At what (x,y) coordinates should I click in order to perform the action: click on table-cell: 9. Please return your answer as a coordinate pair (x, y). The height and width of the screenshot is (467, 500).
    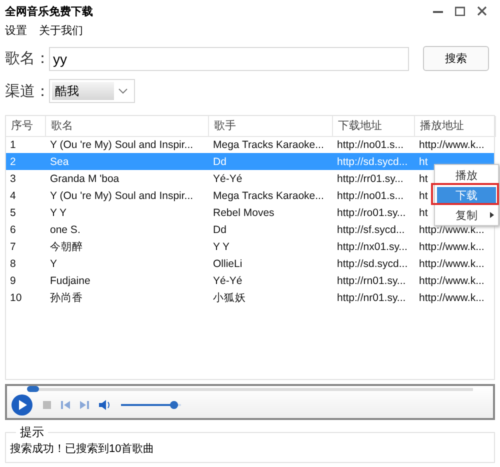
    Looking at the image, I should click on (13, 280).